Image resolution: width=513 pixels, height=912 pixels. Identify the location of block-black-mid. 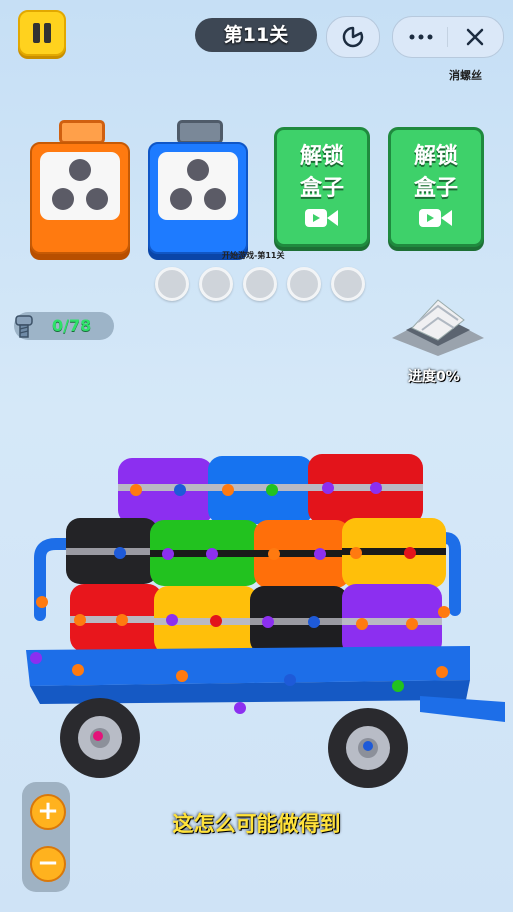
(112, 551).